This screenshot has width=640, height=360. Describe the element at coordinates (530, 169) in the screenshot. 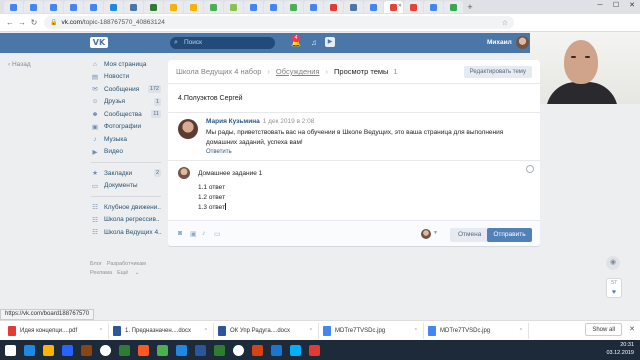

I see `emoji-icon` at that location.